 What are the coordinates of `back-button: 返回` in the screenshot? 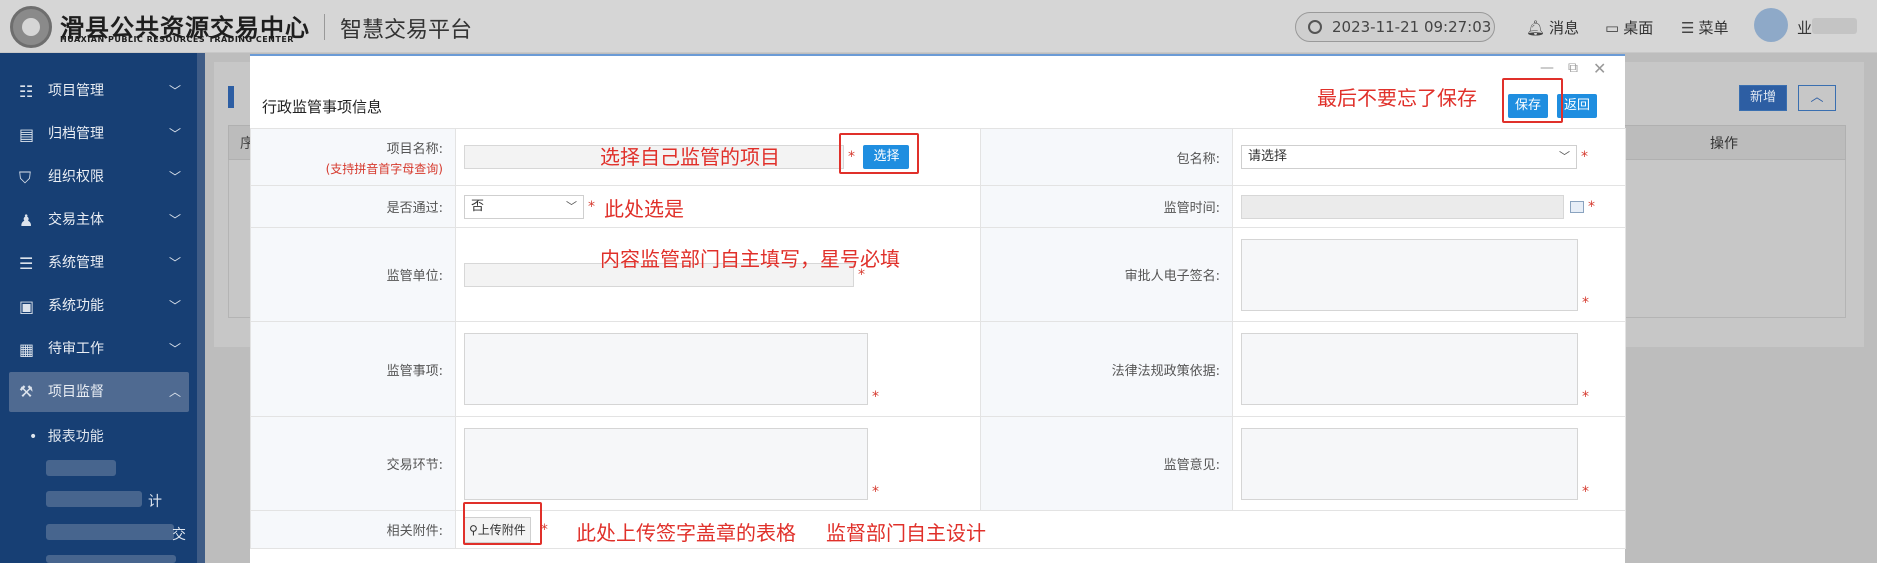 It's located at (1577, 106).